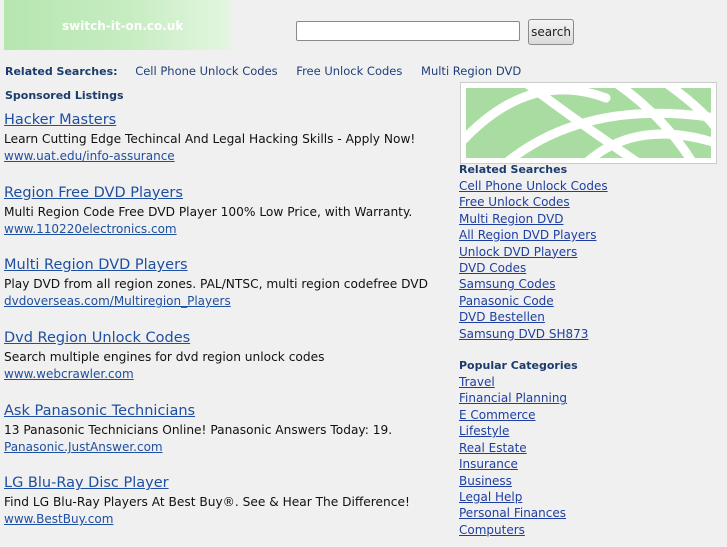 The image size is (727, 547). Describe the element at coordinates (589, 219) in the screenshot. I see `sidebar-related-link: Multi Region DVD` at that location.